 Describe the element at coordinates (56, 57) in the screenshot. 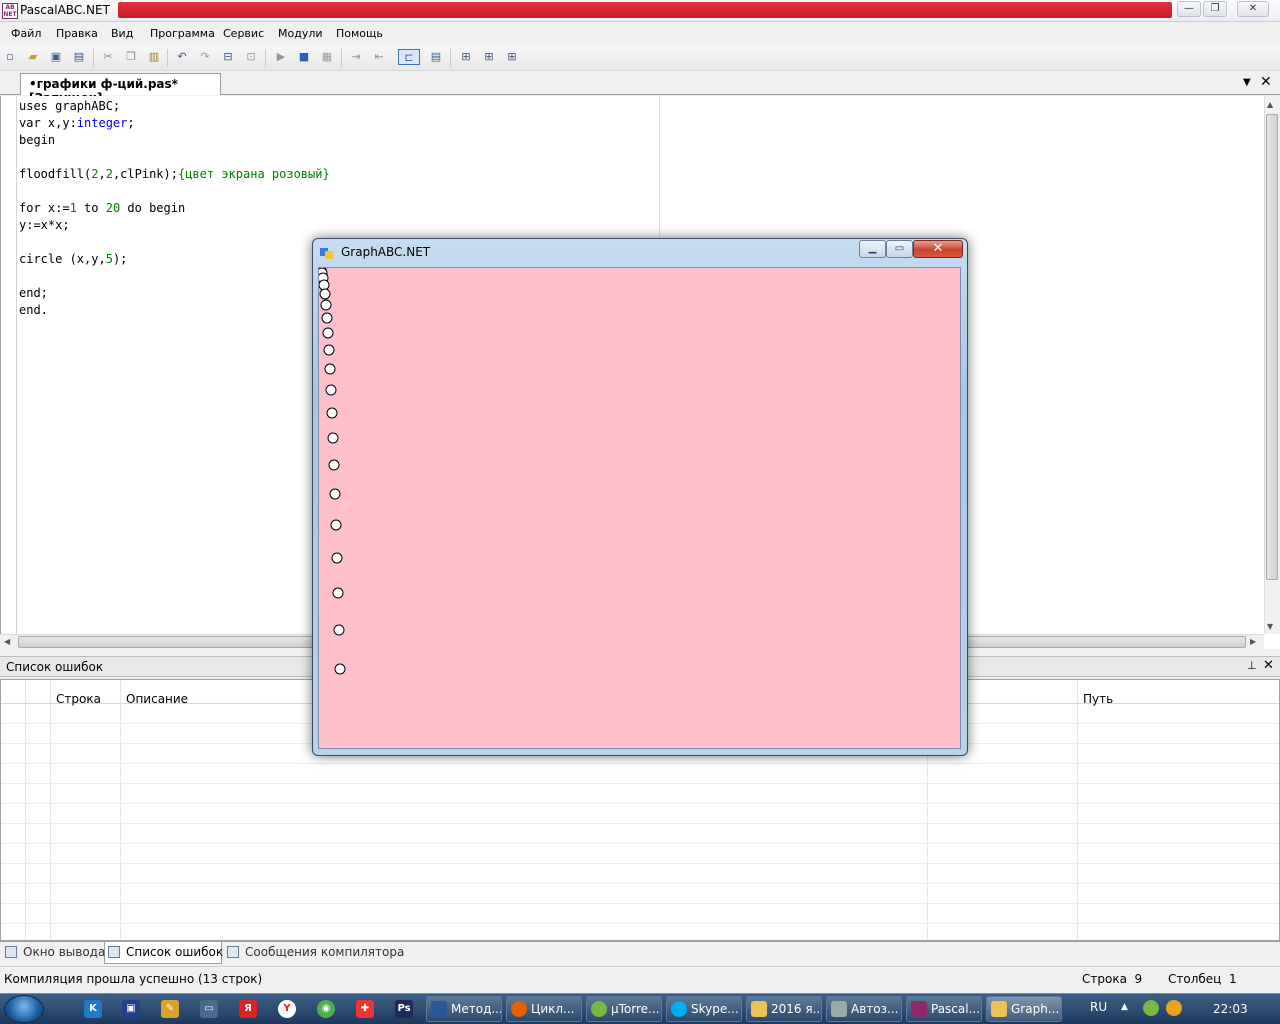

I see `save-icon: ▣` at that location.